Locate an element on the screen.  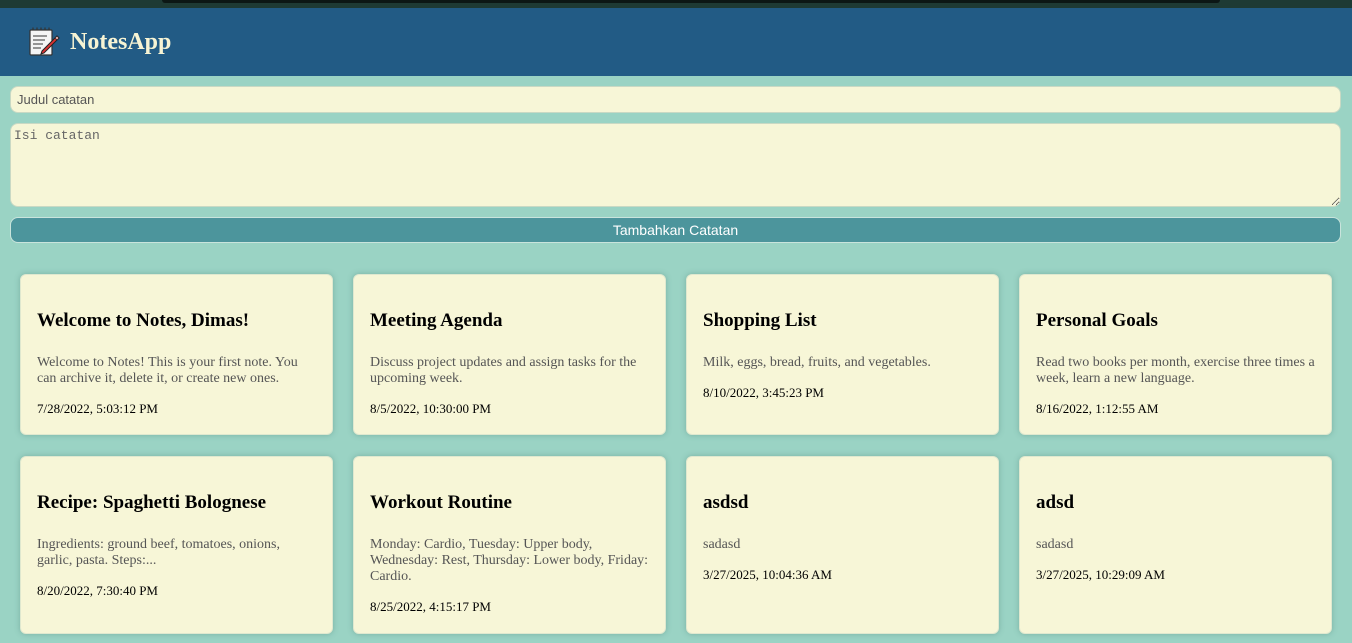
note-date: 3/27/2025, 10:29:09 AM is located at coordinates (1100, 574).